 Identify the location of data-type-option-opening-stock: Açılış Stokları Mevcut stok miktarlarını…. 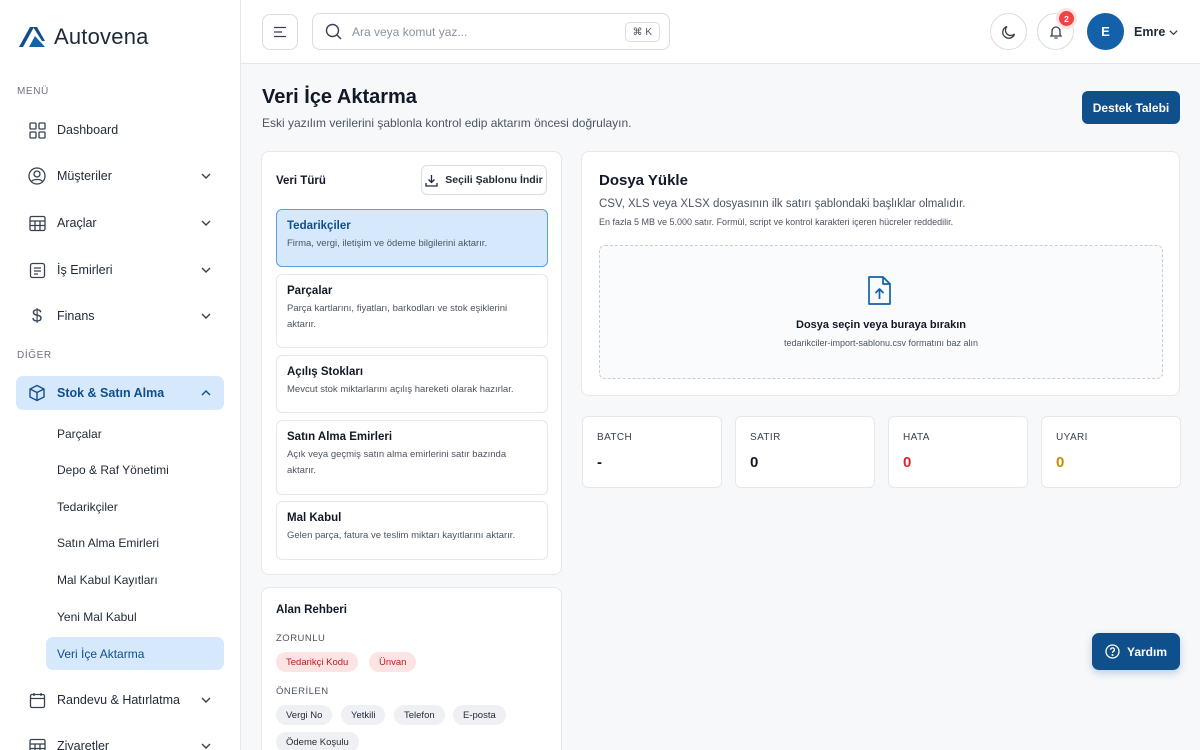
(412, 384).